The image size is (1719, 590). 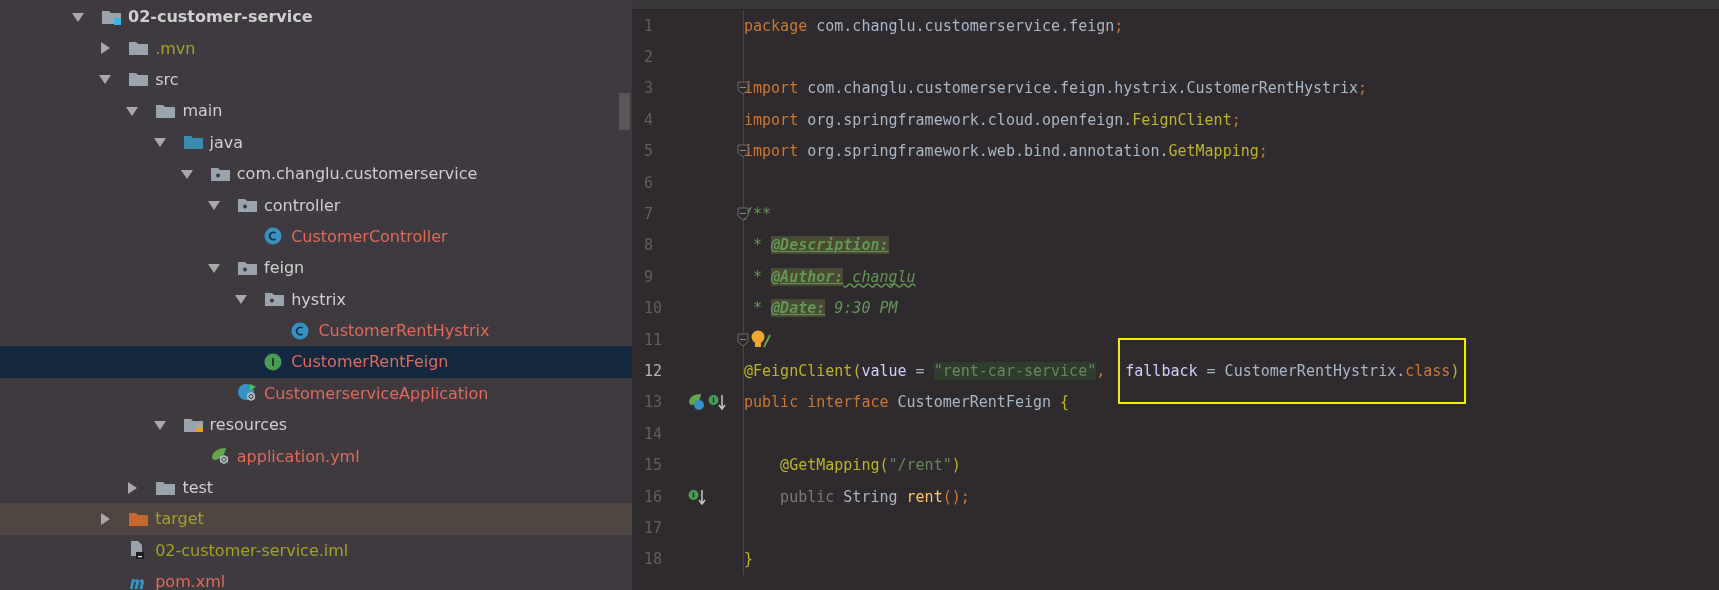 I want to click on tree-row: .mvn, so click(x=316, y=48).